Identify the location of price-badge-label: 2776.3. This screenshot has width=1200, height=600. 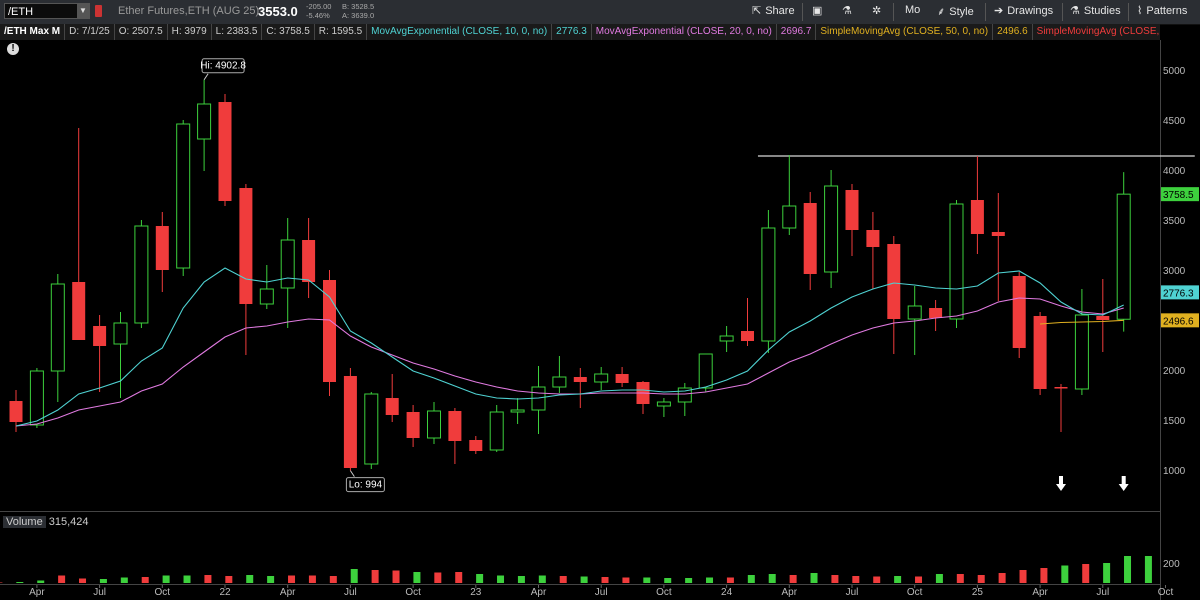
(1178, 293).